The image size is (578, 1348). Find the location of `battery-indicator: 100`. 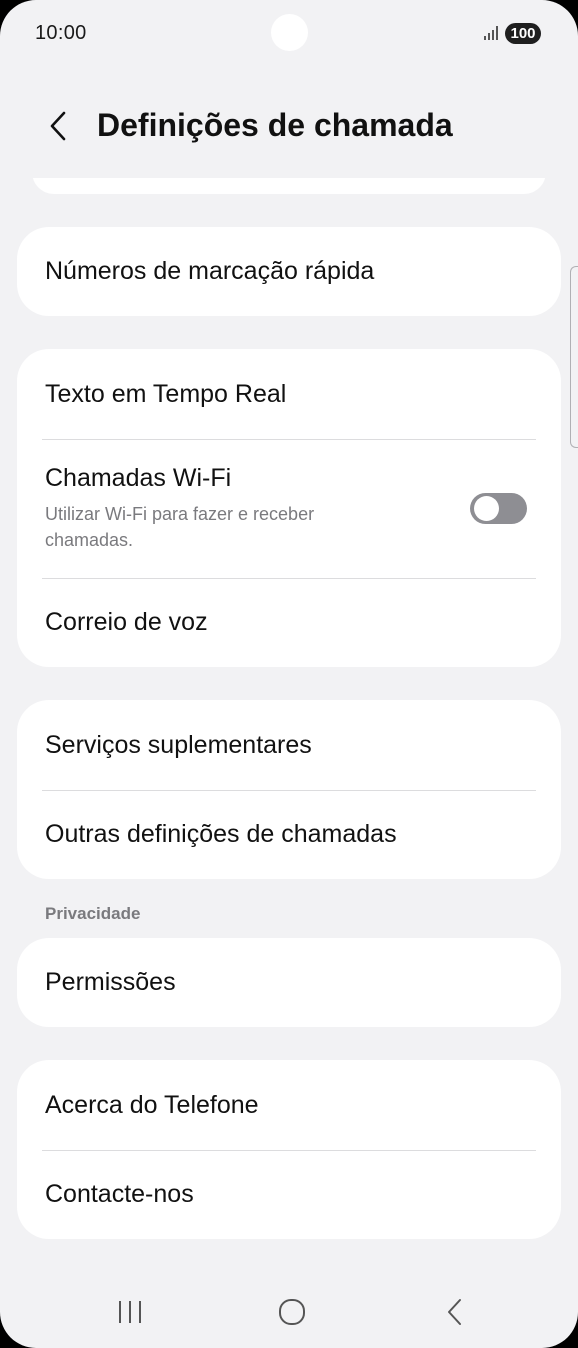

battery-indicator: 100 is located at coordinates (523, 33).